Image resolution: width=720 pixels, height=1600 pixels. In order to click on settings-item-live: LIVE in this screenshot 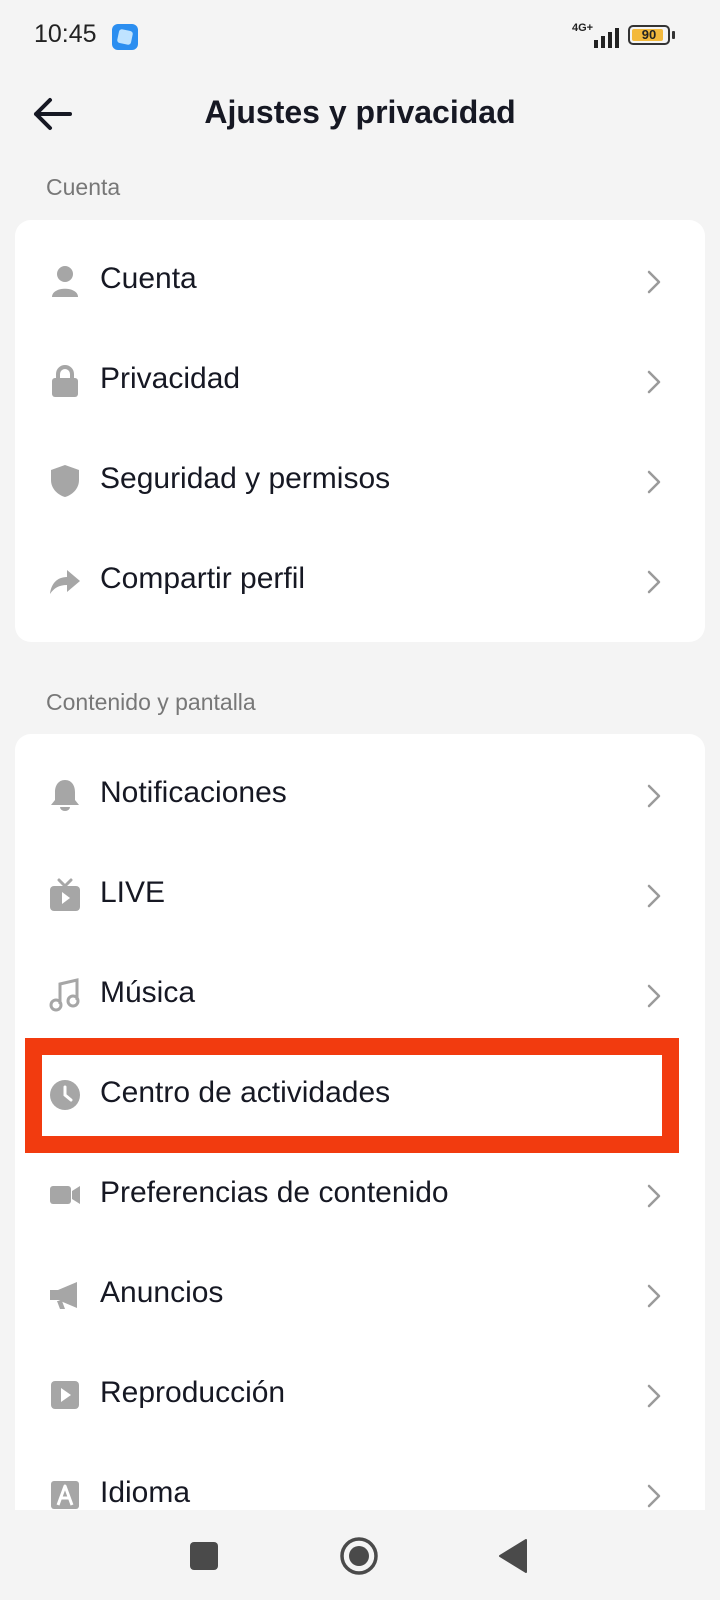, I will do `click(360, 895)`.